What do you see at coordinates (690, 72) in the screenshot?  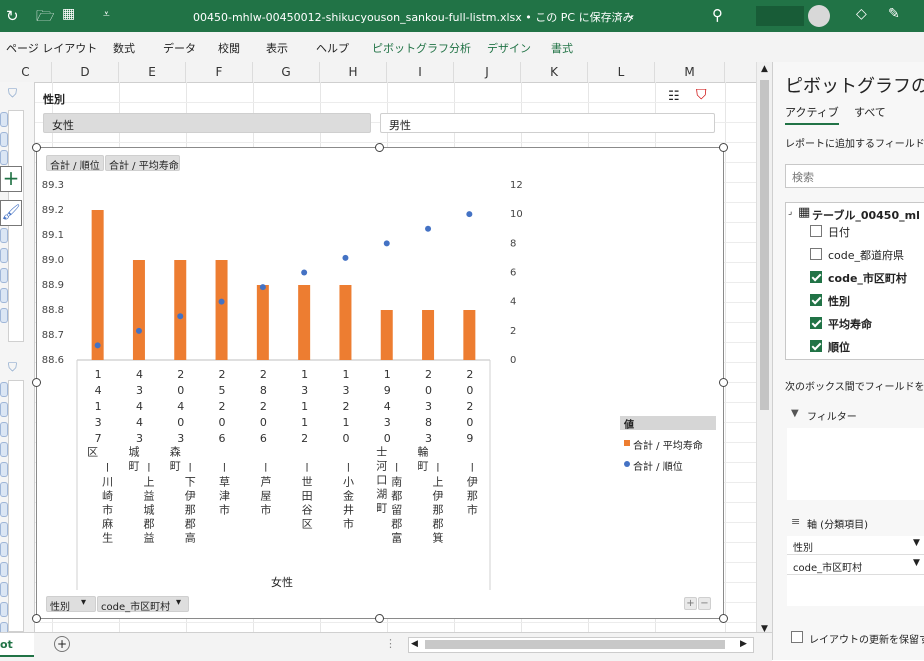 I see `column-header: M` at bounding box center [690, 72].